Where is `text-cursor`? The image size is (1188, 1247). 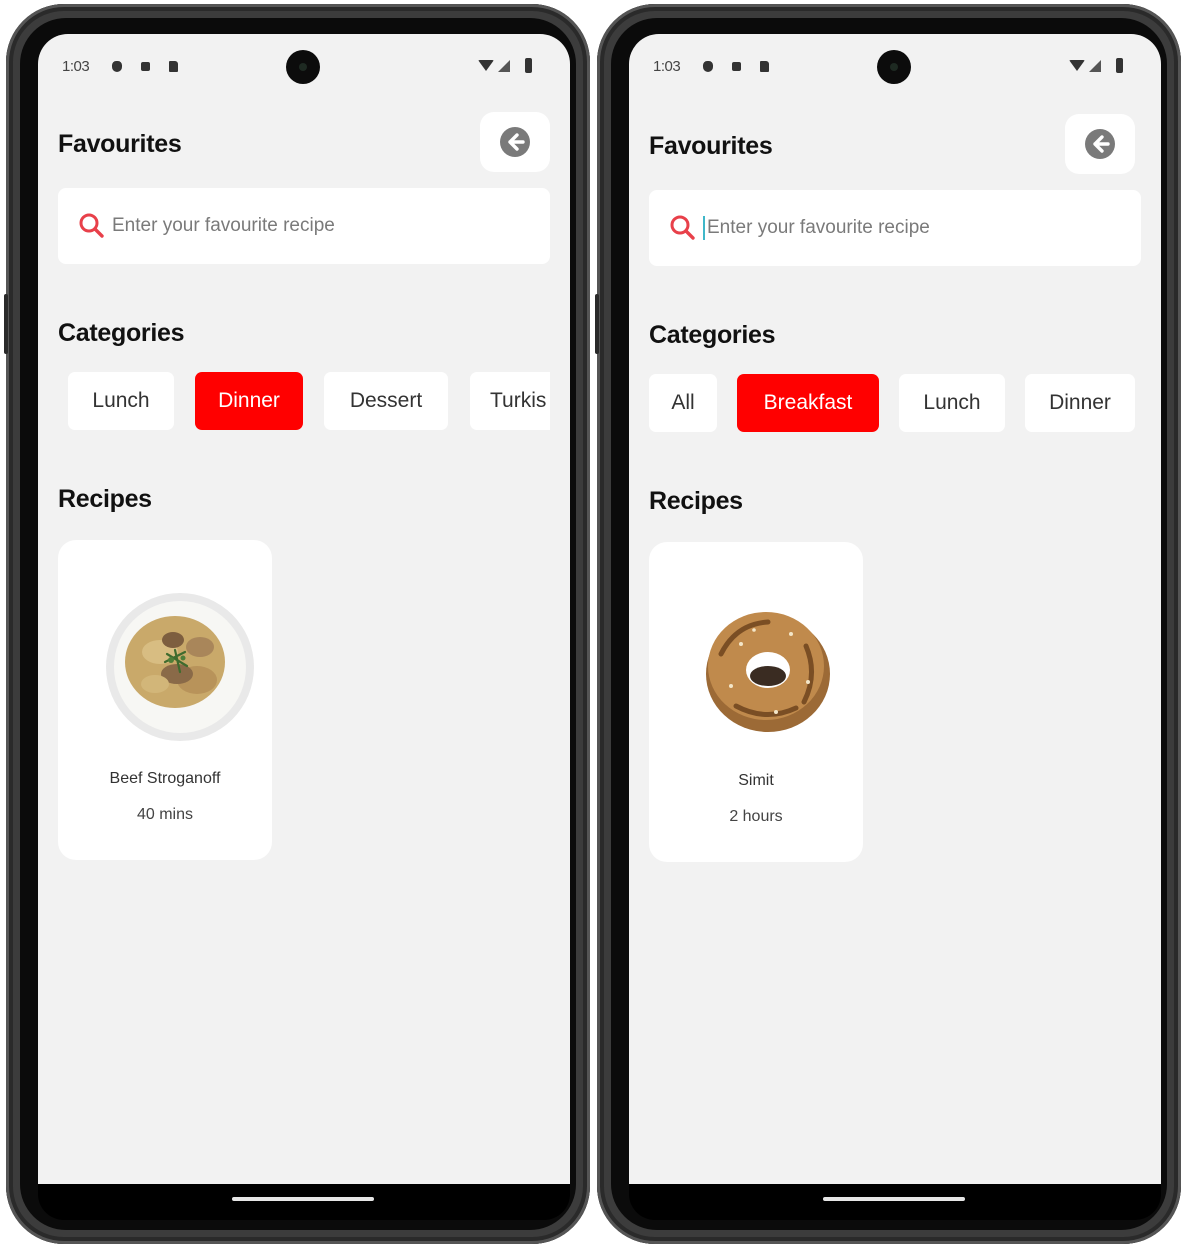 text-cursor is located at coordinates (704, 228).